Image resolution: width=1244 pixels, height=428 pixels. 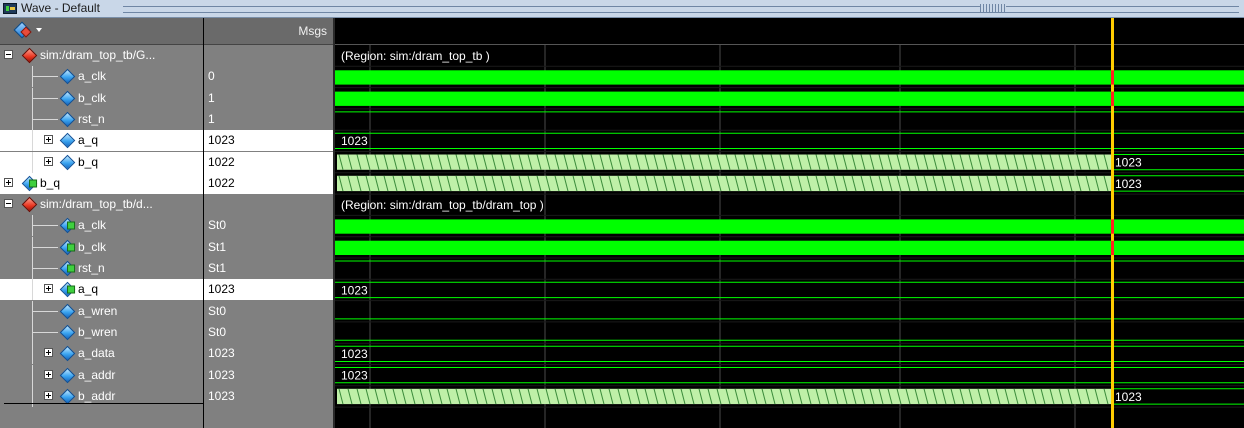 I want to click on signal-row: a_data, so click(x=101, y=354).